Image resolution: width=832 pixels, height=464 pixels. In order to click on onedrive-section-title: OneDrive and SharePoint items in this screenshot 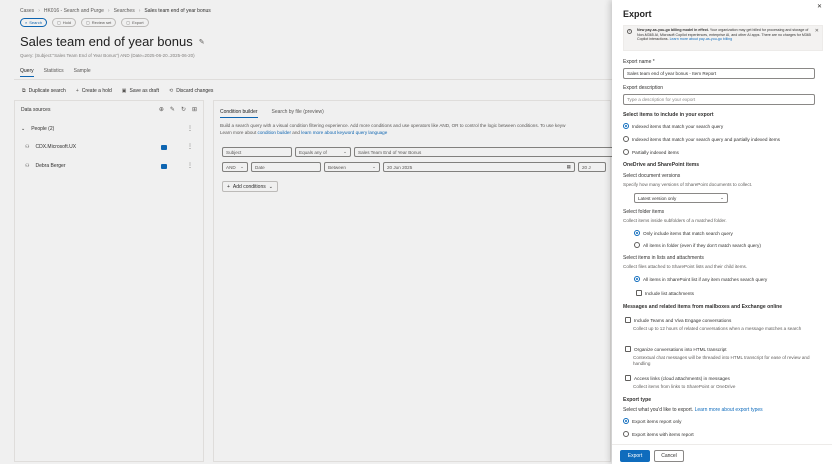, I will do `click(661, 165)`.